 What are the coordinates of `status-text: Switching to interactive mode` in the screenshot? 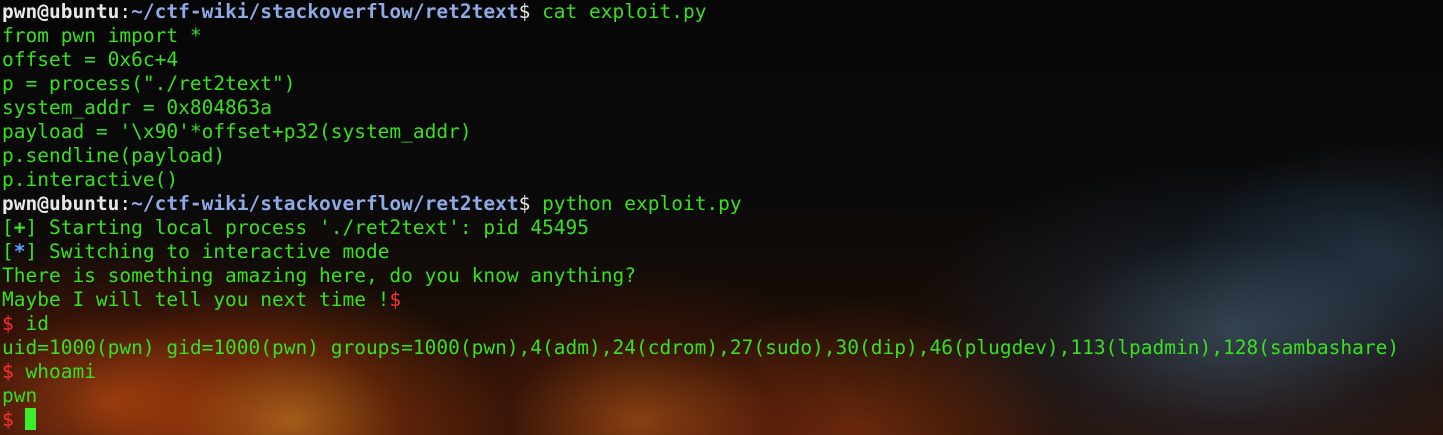 It's located at (213, 251).